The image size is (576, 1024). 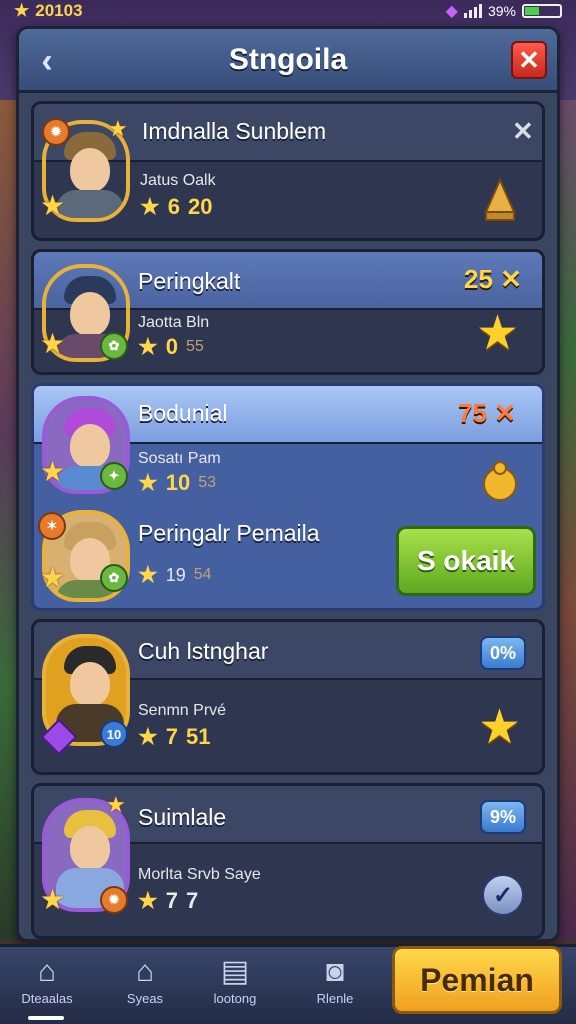 I want to click on camera-icon: ◙, so click(x=335, y=971).